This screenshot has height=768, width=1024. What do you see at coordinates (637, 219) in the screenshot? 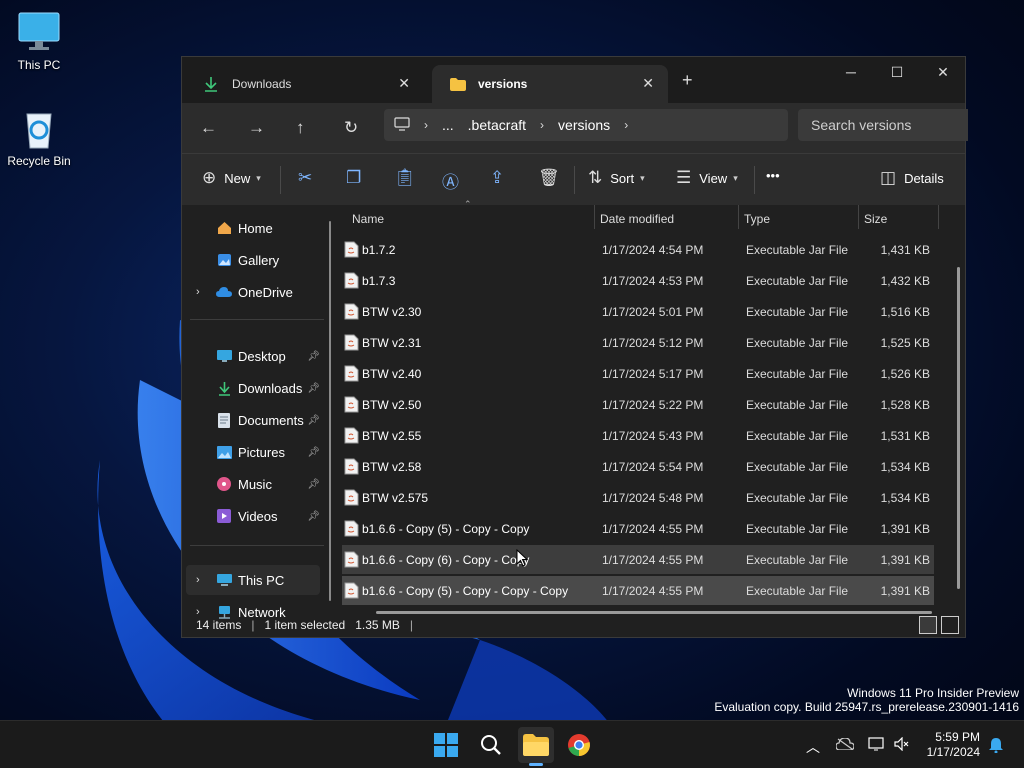
I see `column-header-date: Date modified` at bounding box center [637, 219].